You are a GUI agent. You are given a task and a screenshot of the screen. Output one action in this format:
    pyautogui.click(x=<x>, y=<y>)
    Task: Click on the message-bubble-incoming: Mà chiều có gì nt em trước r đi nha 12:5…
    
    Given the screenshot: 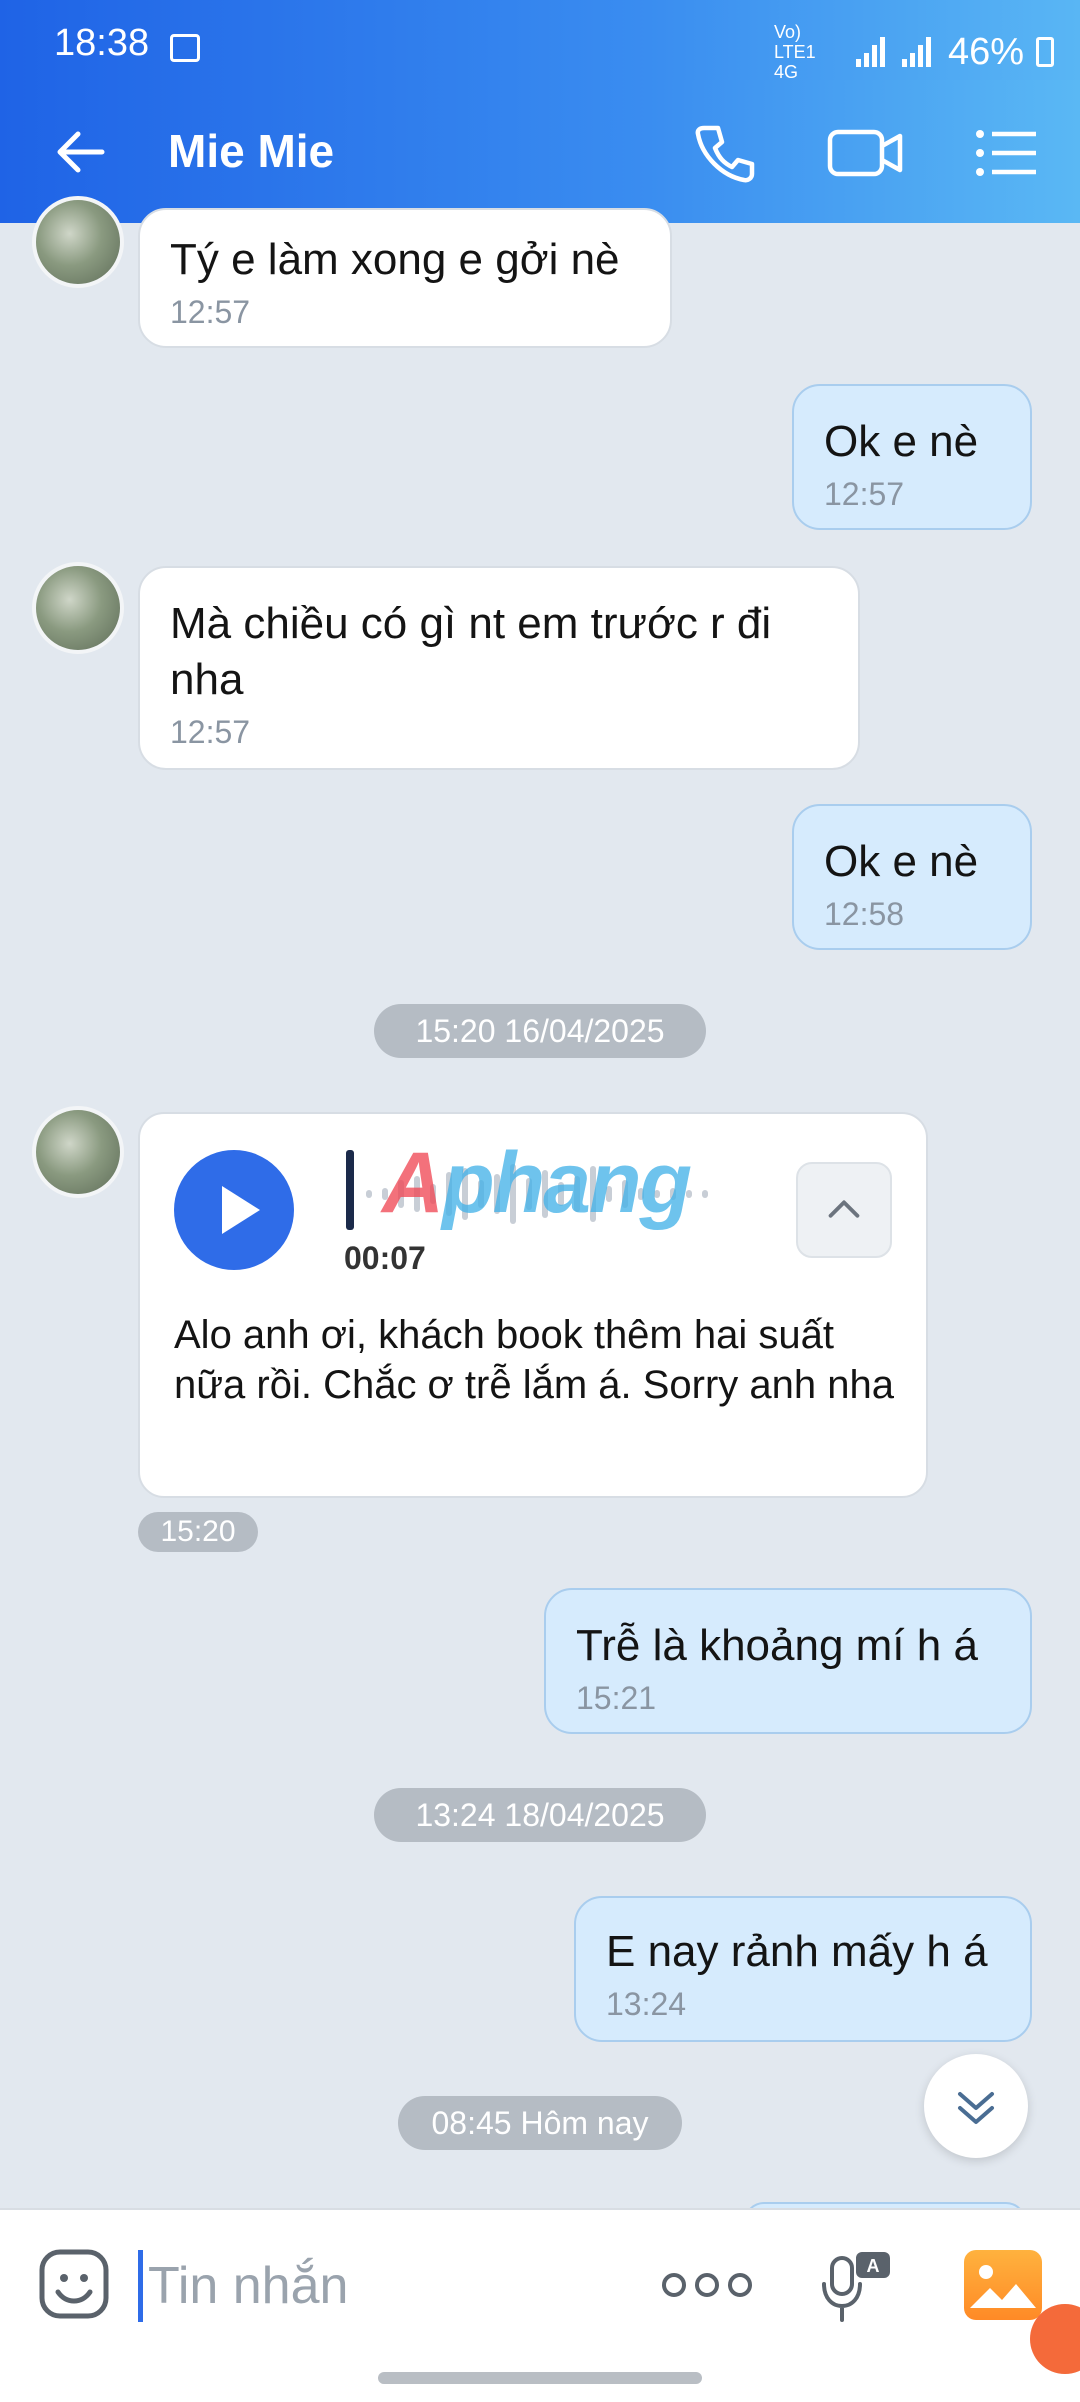 What is the action you would take?
    pyautogui.click(x=499, y=668)
    